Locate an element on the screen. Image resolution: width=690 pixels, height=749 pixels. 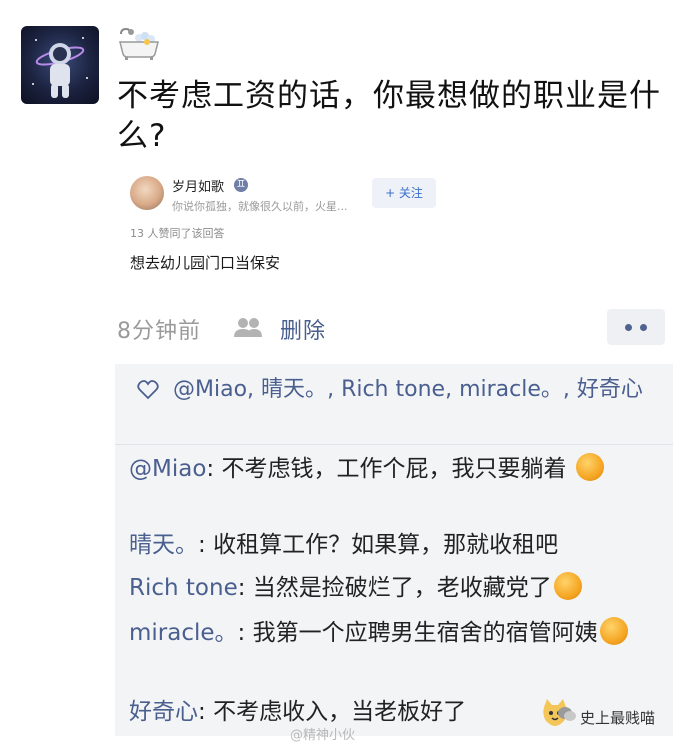
comment-text: 不考虑收入，当老板好了 is located at coordinates (340, 712).